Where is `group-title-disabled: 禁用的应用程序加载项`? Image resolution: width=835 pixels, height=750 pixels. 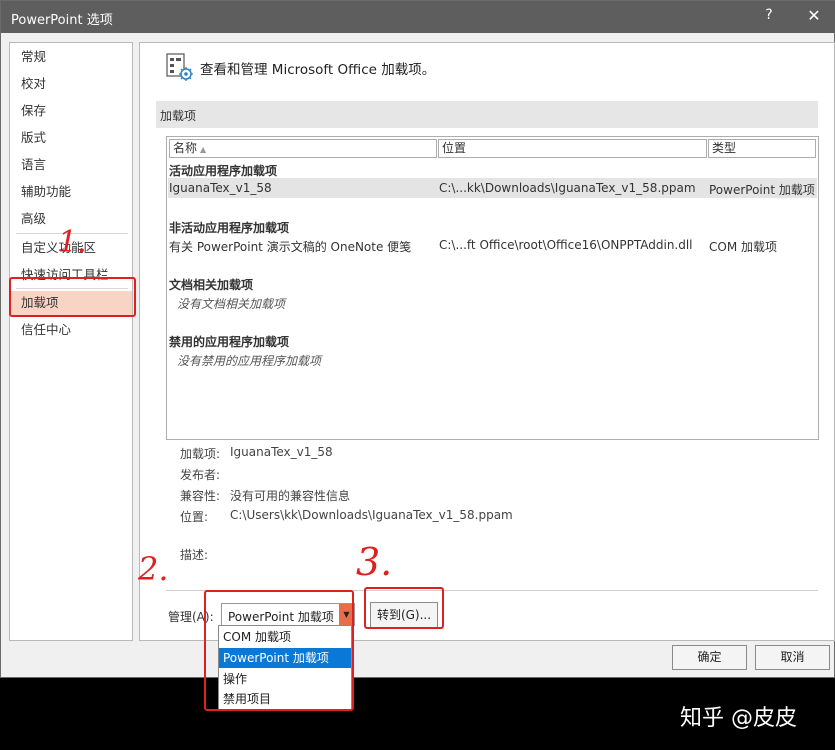 group-title-disabled: 禁用的应用程序加载项 is located at coordinates (229, 342).